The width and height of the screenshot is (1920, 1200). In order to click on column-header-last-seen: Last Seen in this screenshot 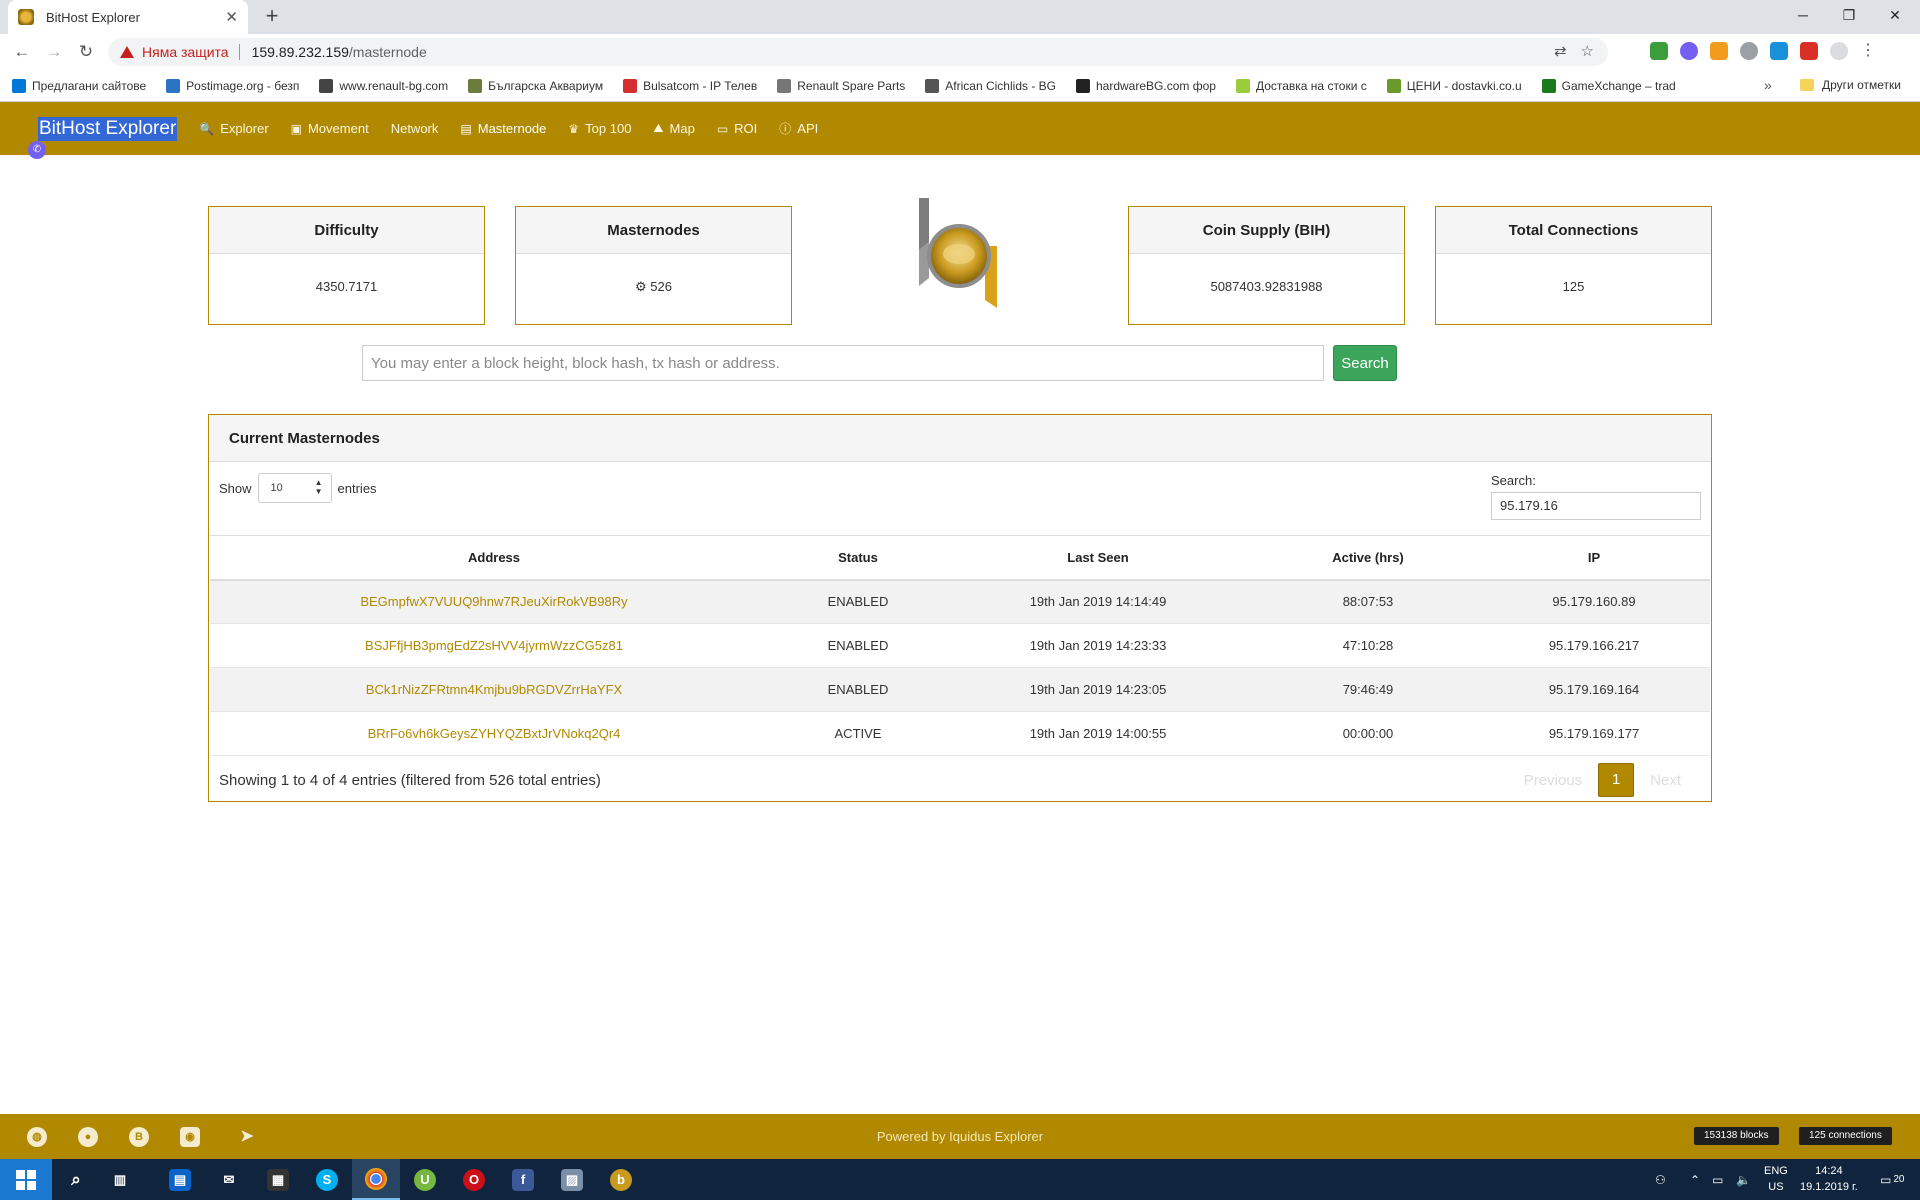, I will do `click(1098, 558)`.